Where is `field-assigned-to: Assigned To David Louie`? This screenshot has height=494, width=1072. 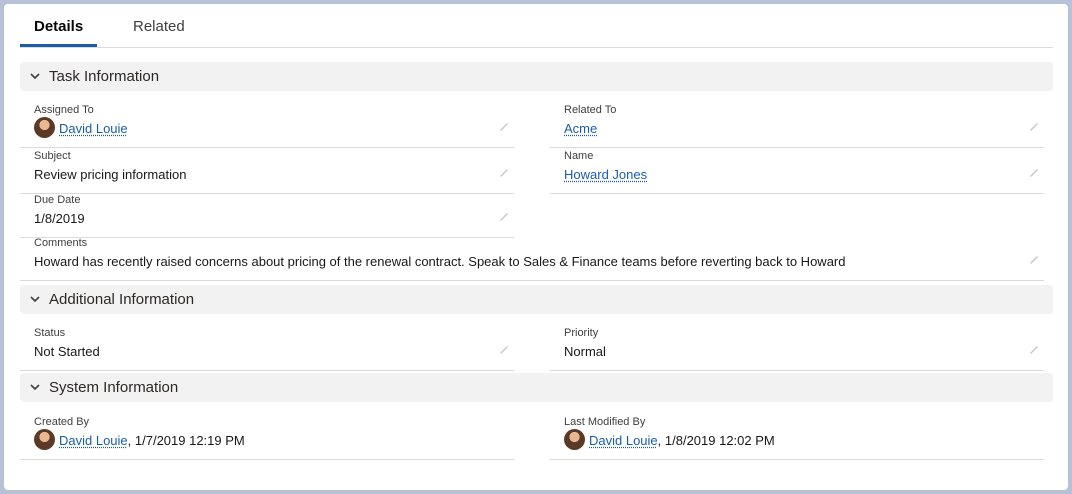 field-assigned-to: Assigned To David Louie is located at coordinates (267, 126).